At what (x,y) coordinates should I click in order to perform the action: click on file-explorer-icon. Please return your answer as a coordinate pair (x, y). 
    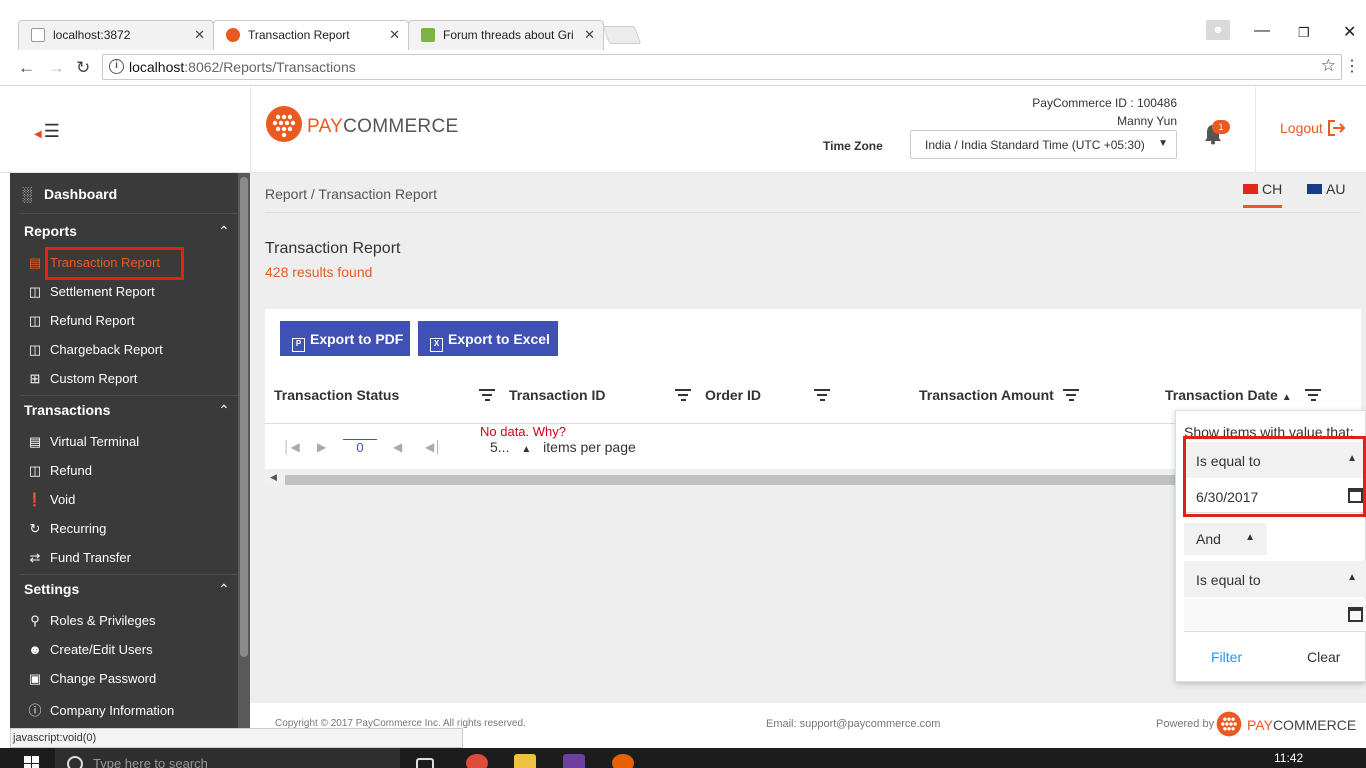
    Looking at the image, I should click on (525, 761).